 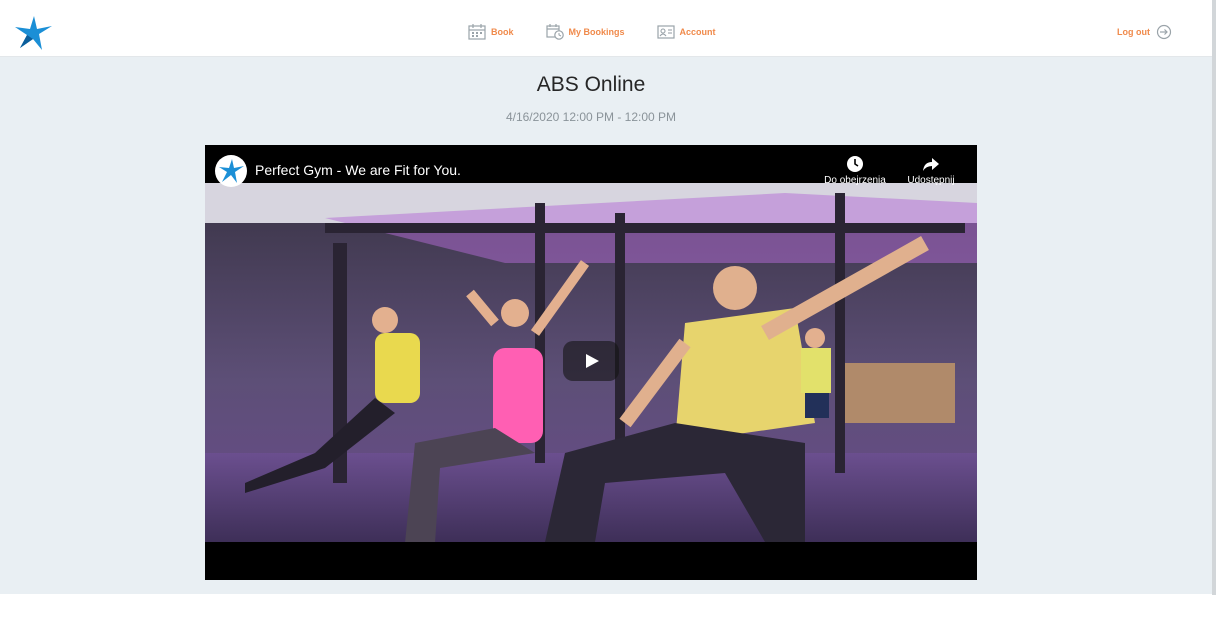 What do you see at coordinates (931, 180) in the screenshot?
I see `share-label: Udostępnij` at bounding box center [931, 180].